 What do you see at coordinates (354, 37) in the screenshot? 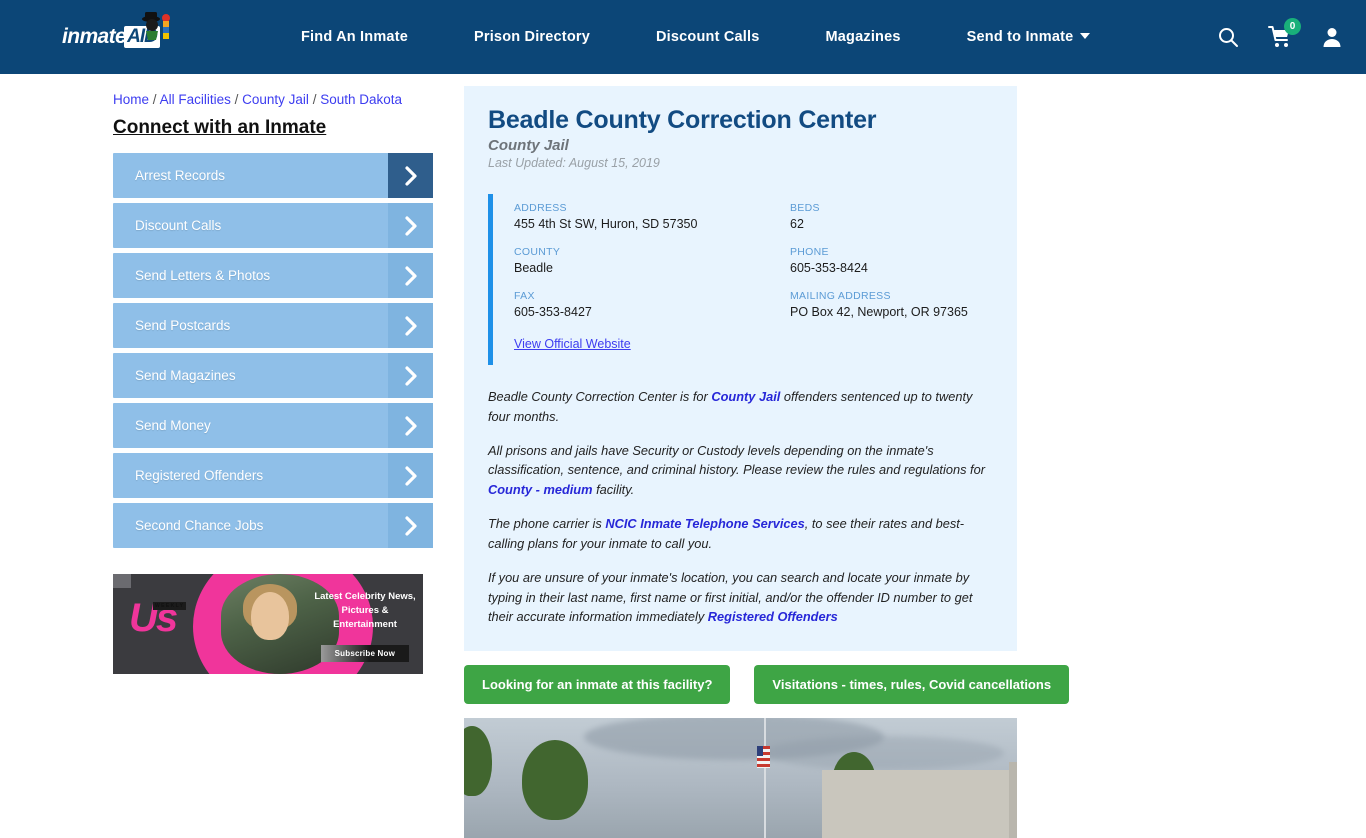
I see `nav-item-find-an-inmate: Find An Inmate` at bounding box center [354, 37].